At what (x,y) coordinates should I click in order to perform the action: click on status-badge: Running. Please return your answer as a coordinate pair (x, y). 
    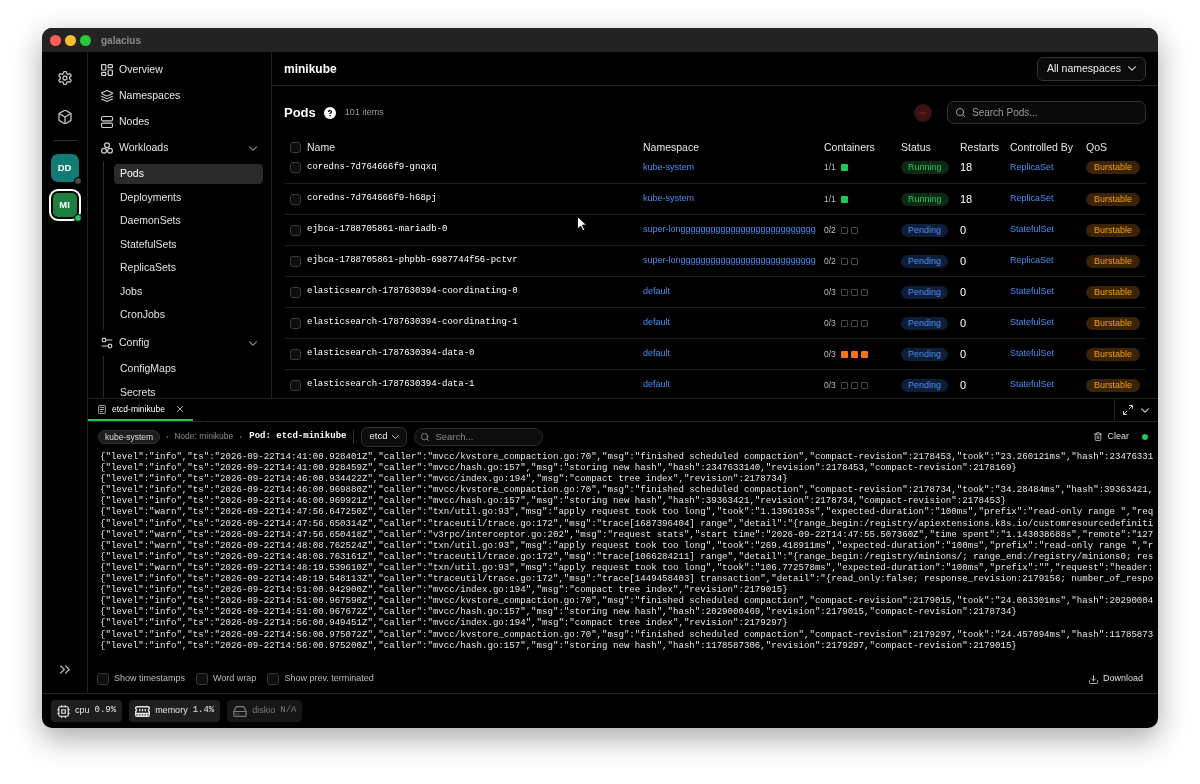
    Looking at the image, I should click on (925, 167).